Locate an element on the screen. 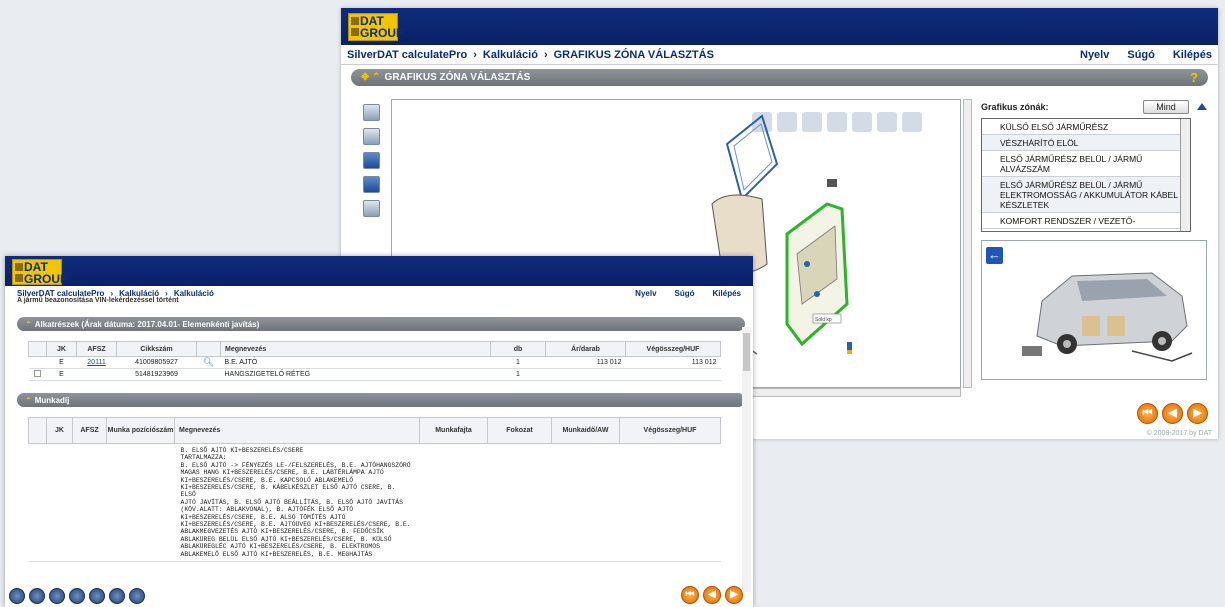 This screenshot has width=1225, height=607. fit-icon is located at coordinates (887, 122).